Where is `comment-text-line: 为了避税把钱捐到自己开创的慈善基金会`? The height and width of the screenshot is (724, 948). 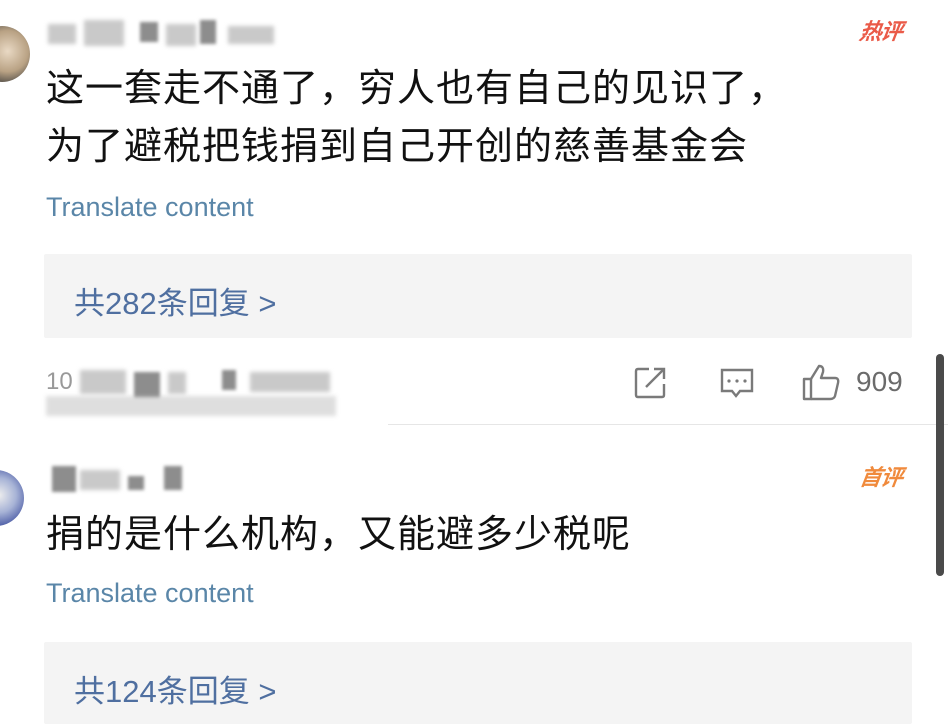
comment-text-line: 为了避税把钱捐到自己开创的慈善基金会 is located at coordinates (397, 146).